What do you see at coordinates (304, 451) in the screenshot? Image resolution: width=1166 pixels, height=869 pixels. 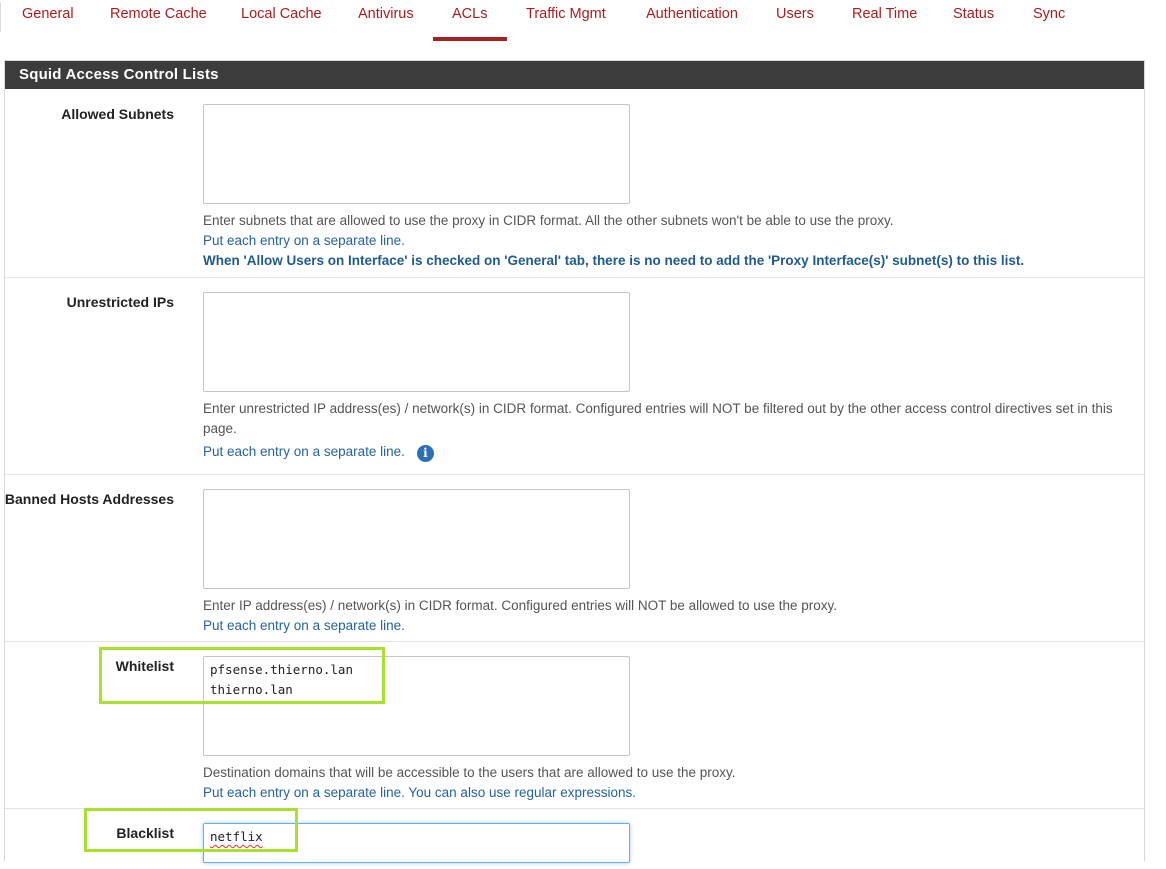 I see `unrestricted-ips-help-line: Put each entry on a separate line.` at bounding box center [304, 451].